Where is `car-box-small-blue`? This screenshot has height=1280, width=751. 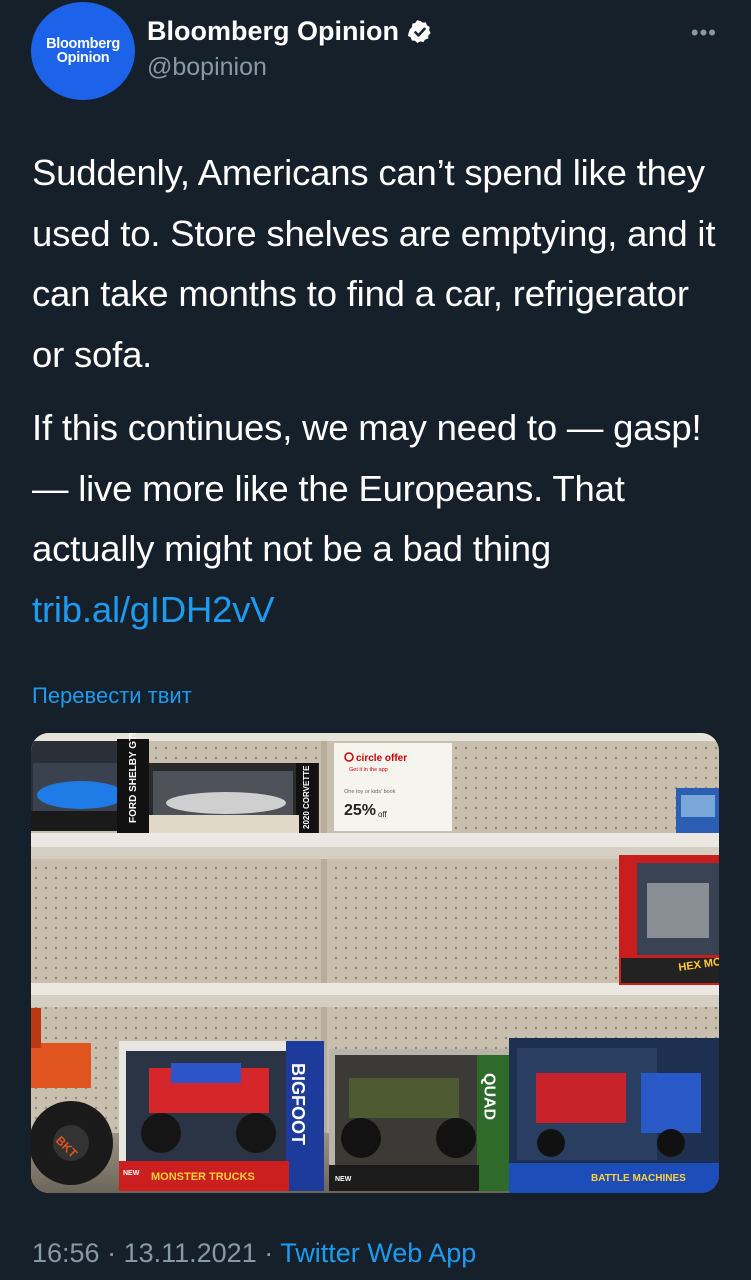
car-box-small-blue is located at coordinates (697, 810).